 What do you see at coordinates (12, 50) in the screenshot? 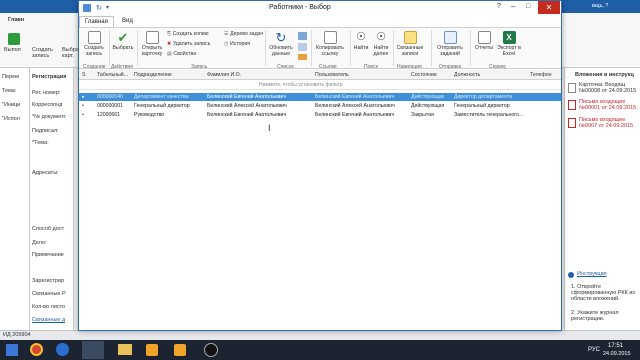
I see `bg-run-button: Выпол` at bounding box center [12, 50].